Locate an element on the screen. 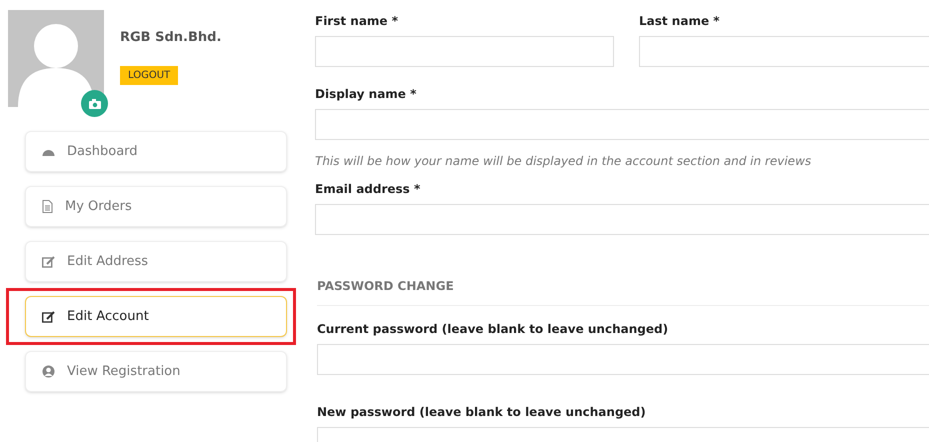 The height and width of the screenshot is (442, 929). field-label: Email address * is located at coordinates (368, 189).